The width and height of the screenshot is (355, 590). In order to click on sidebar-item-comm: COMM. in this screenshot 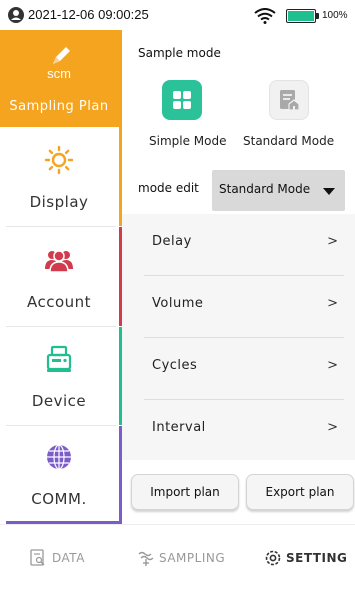, I will do `click(61, 475)`.